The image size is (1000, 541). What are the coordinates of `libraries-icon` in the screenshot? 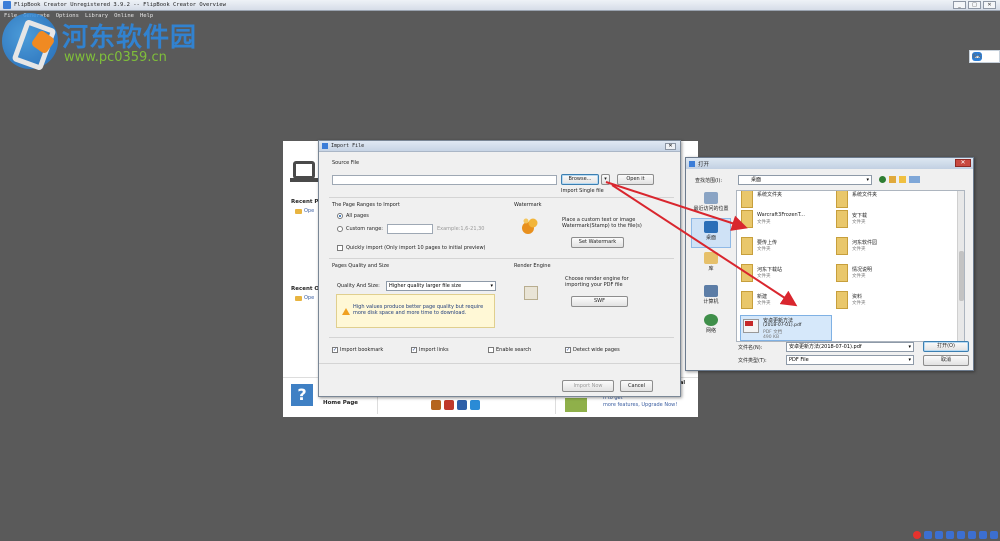 It's located at (711, 258).